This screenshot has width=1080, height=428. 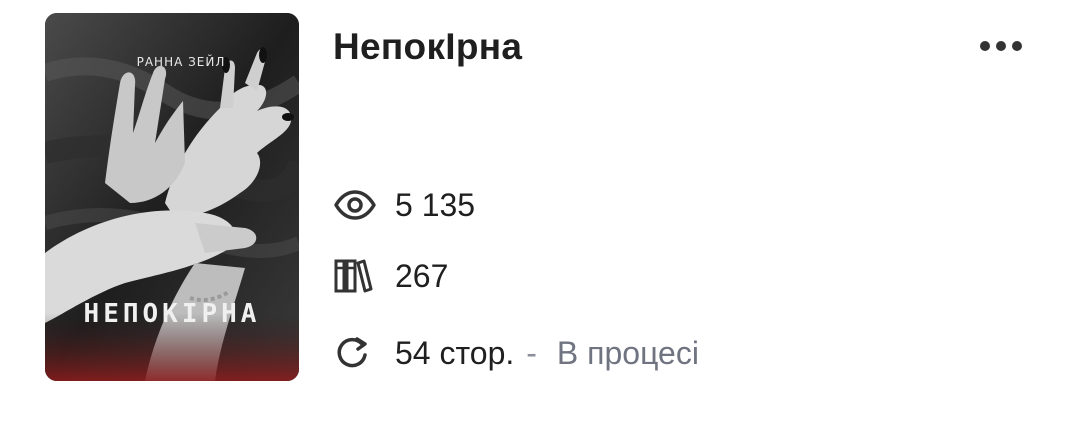 What do you see at coordinates (985, 46) in the screenshot?
I see `more-horizontal-icon` at bounding box center [985, 46].